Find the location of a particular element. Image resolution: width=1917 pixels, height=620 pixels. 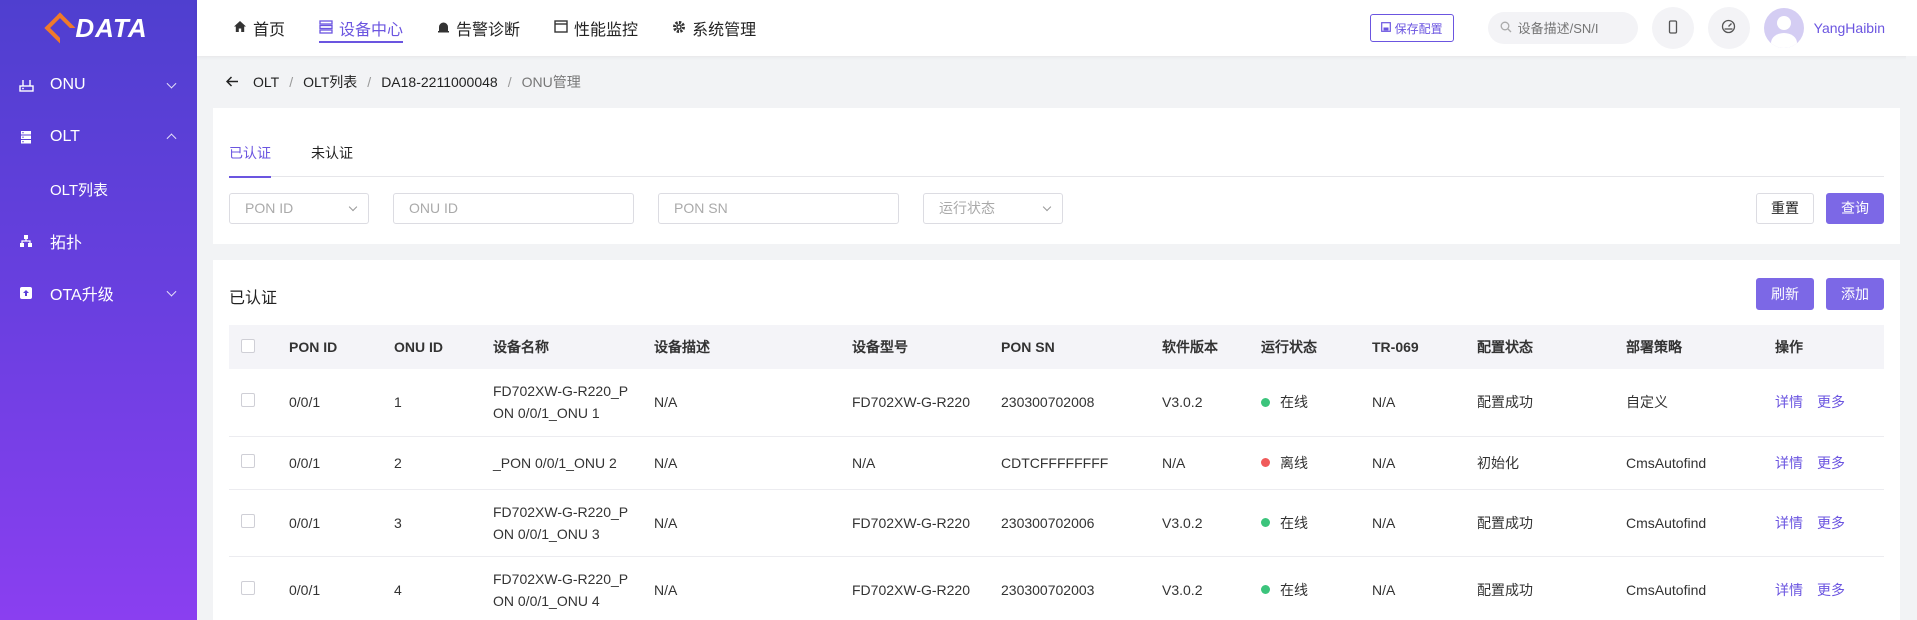

cell-version: V3.0.2 is located at coordinates (1203, 588).